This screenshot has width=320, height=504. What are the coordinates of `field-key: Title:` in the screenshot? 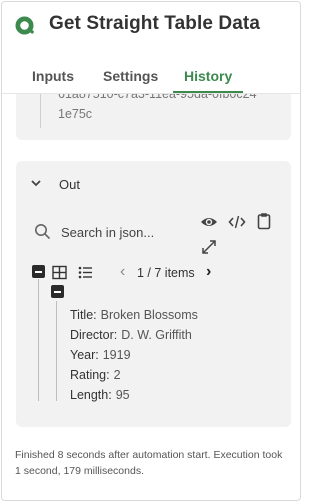 It's located at (83, 315).